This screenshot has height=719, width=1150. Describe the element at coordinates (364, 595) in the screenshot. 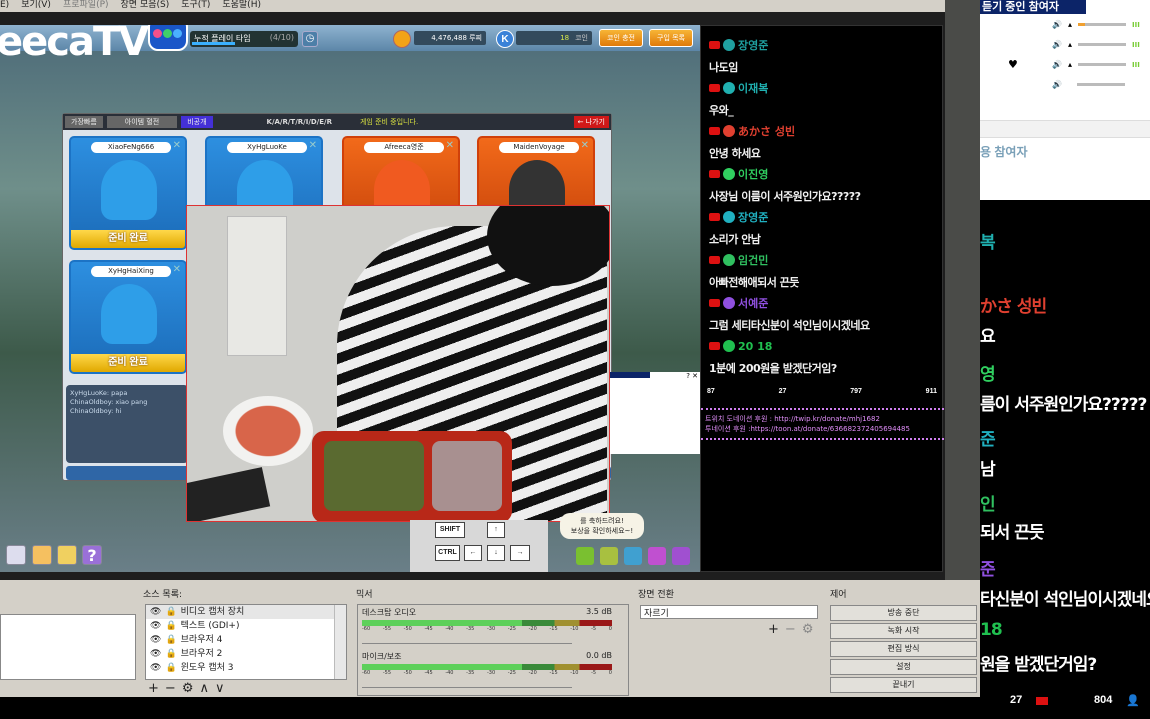

I see `mixer-label: 믹서` at that location.